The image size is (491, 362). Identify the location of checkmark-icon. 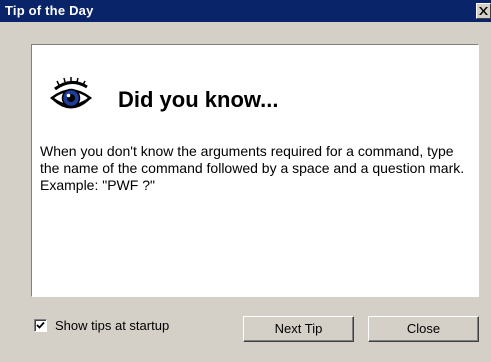
(40, 325).